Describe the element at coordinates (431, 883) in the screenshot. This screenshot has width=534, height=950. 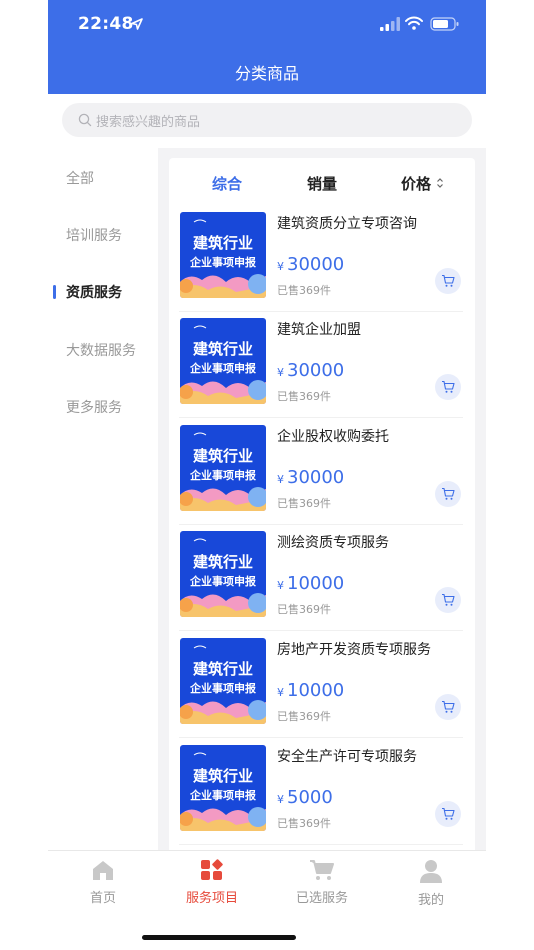
I see `tab-mine: 我的` at that location.